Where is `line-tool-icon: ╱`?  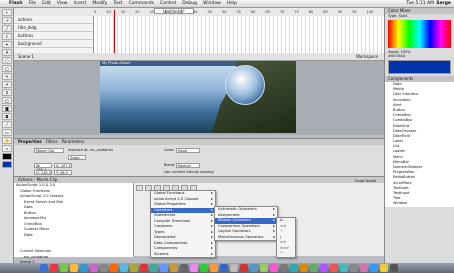
line-tool-icon: ╱ is located at coordinates (7, 28).